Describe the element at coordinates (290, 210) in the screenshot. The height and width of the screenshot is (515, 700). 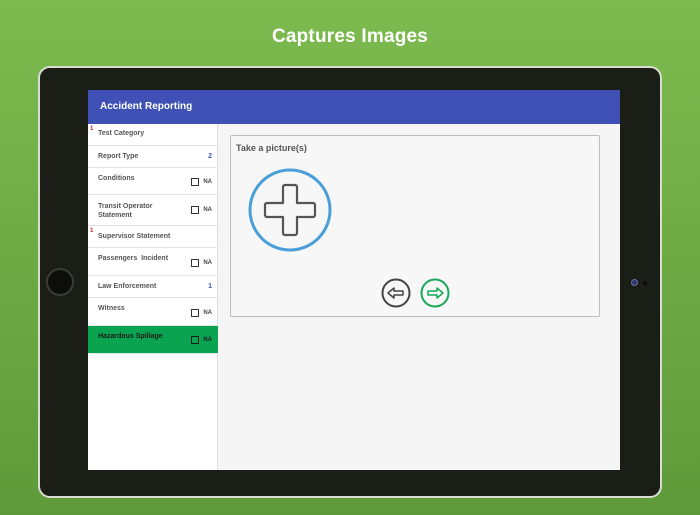
I see `plus-circle-icon` at that location.